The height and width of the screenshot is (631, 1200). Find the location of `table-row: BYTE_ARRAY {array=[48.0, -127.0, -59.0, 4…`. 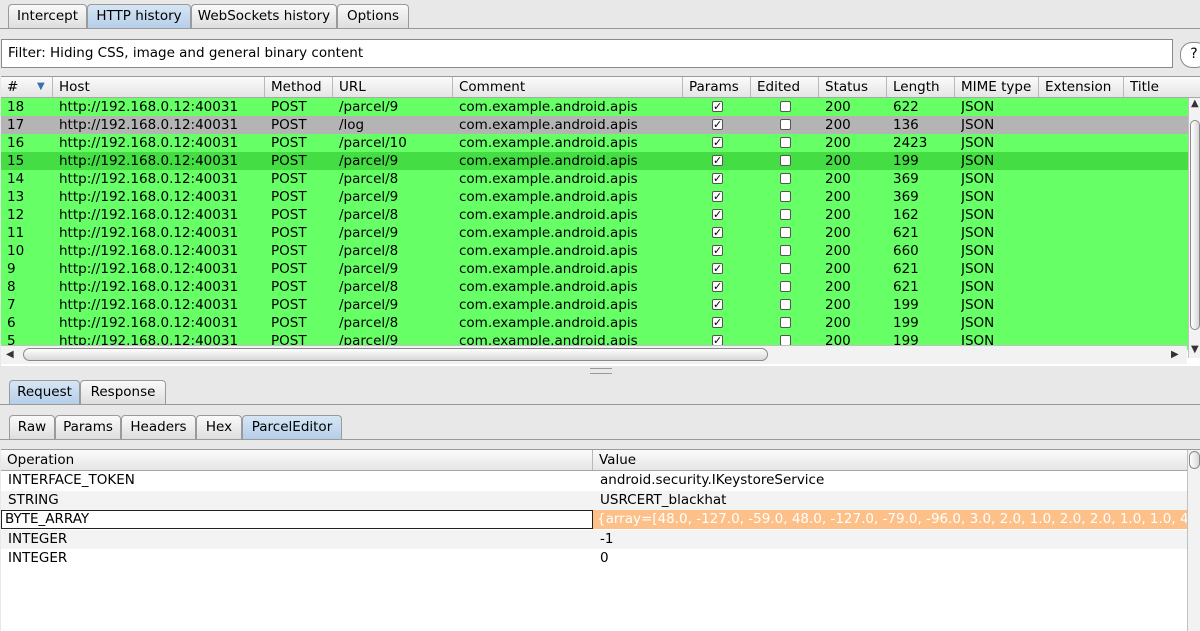

table-row: BYTE_ARRAY {array=[48.0, -127.0, -59.0, 4… is located at coordinates (594, 519).